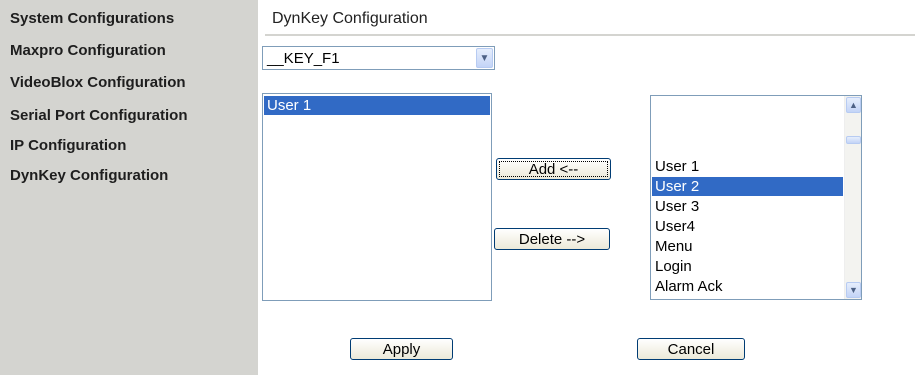  Describe the element at coordinates (401, 349) in the screenshot. I see `apply-button: Apply` at that location.